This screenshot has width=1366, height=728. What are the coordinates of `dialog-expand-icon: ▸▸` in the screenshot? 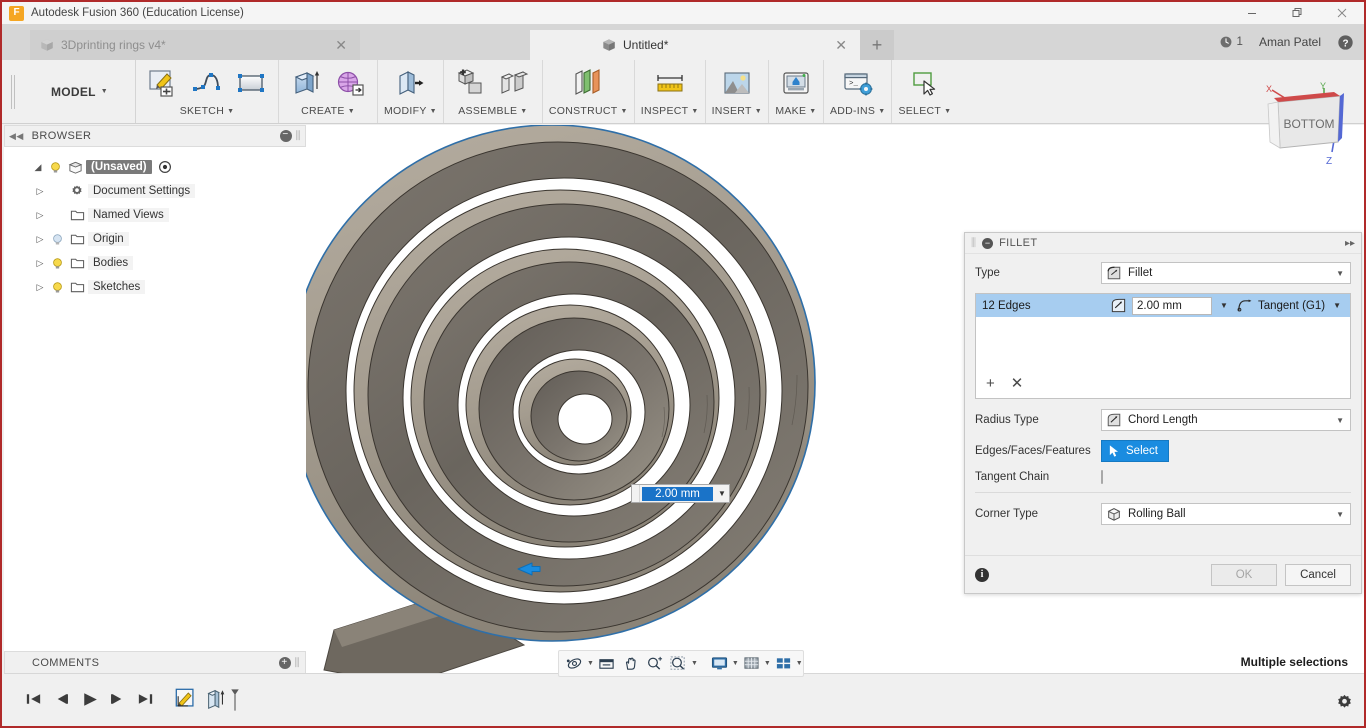 It's located at (1350, 243).